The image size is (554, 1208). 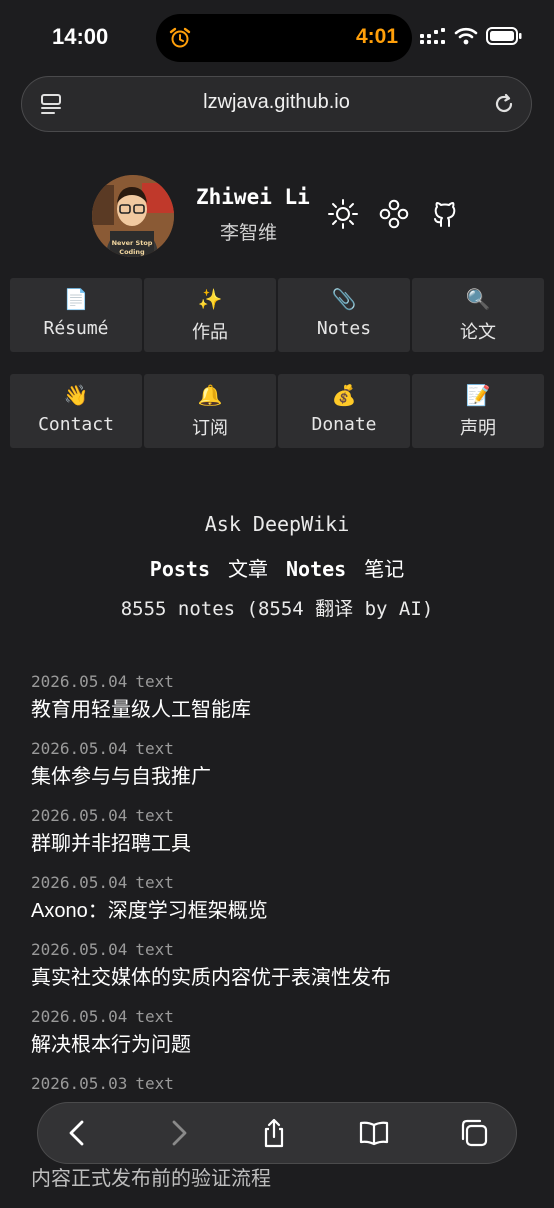 I want to click on post-title: 群聊并非招聘工具, so click(x=281, y=844).